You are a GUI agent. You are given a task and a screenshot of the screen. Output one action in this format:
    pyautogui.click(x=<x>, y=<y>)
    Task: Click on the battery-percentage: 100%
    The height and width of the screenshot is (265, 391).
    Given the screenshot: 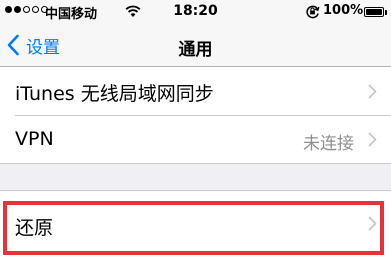 What is the action you would take?
    pyautogui.click(x=343, y=10)
    